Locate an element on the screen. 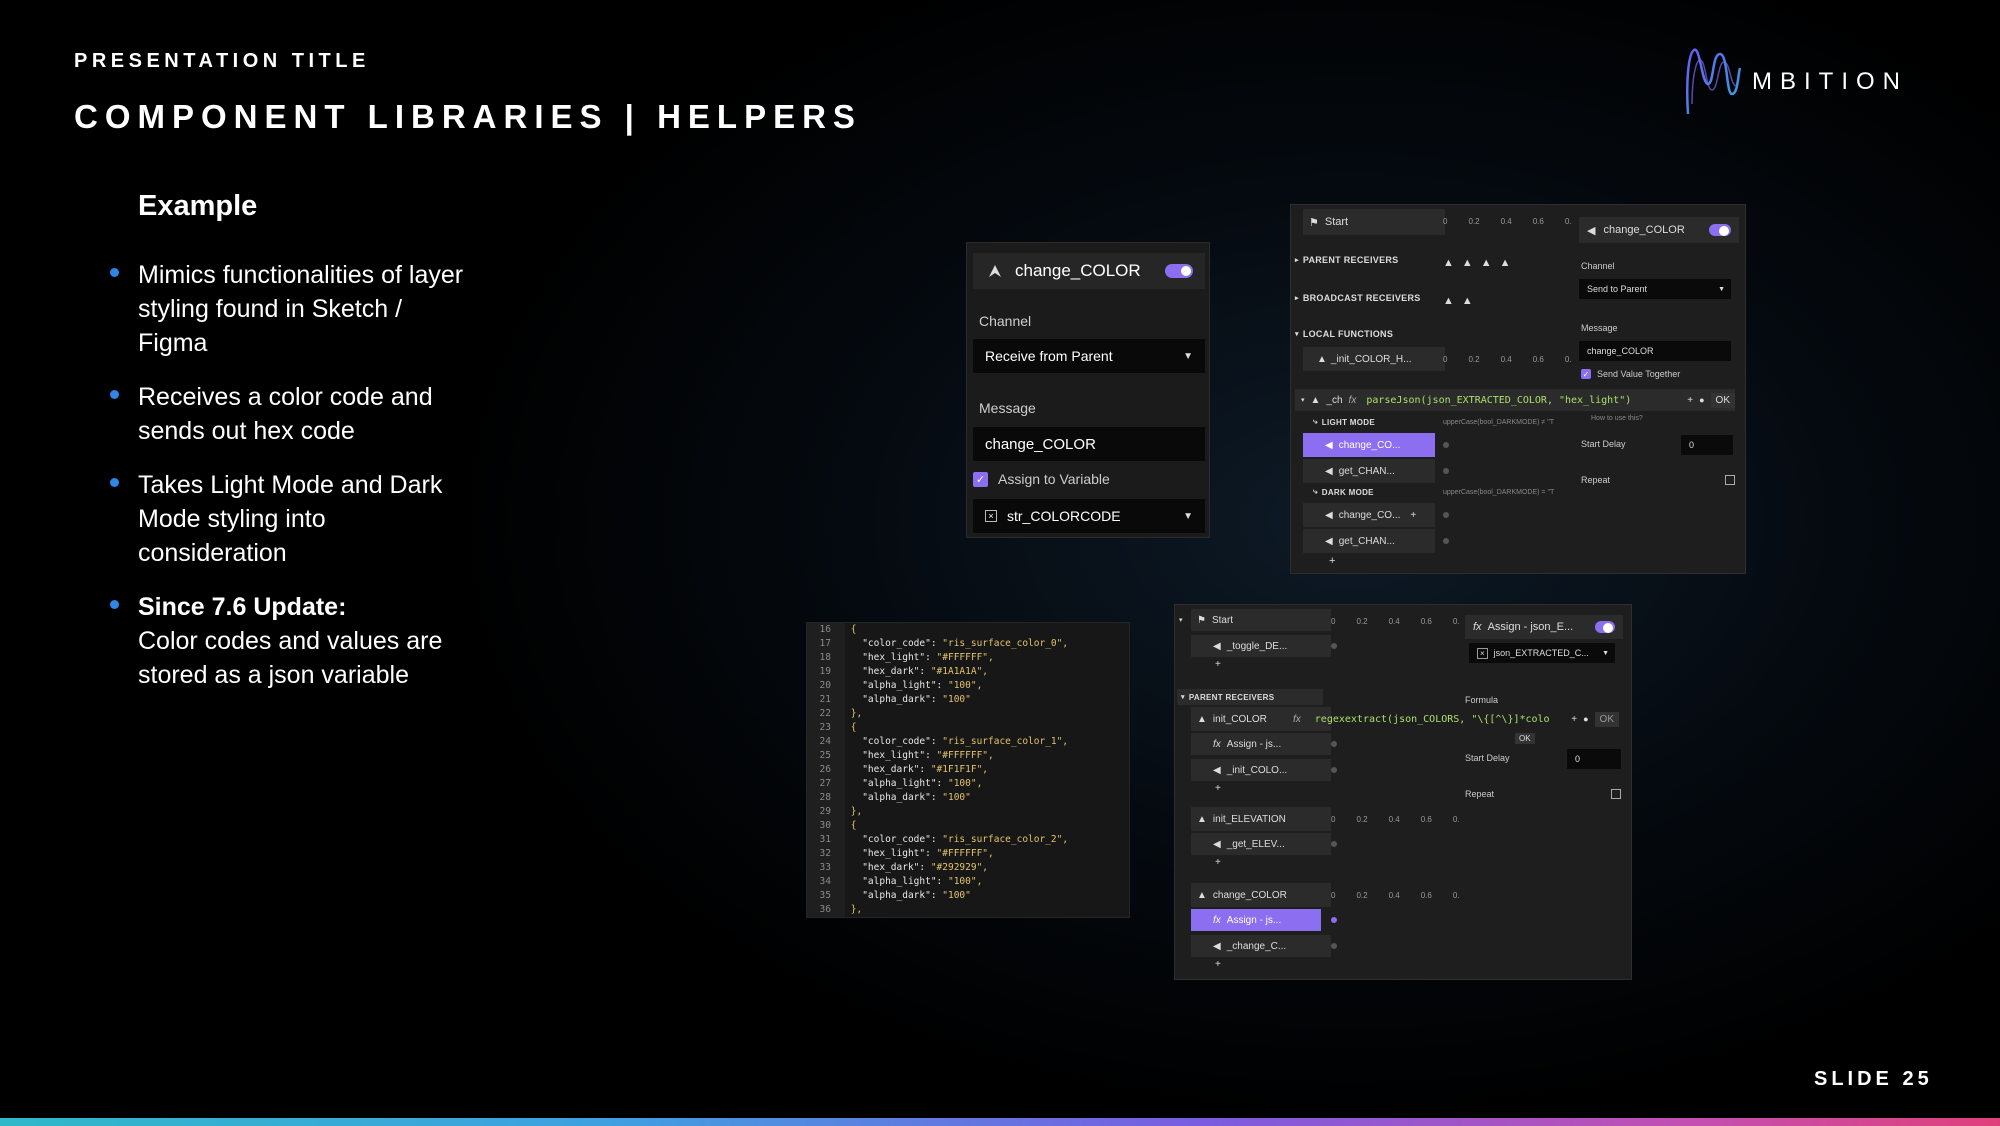 The width and height of the screenshot is (2000, 1126). code-value: "ris_surface_color_0", is located at coordinates (1002, 643).